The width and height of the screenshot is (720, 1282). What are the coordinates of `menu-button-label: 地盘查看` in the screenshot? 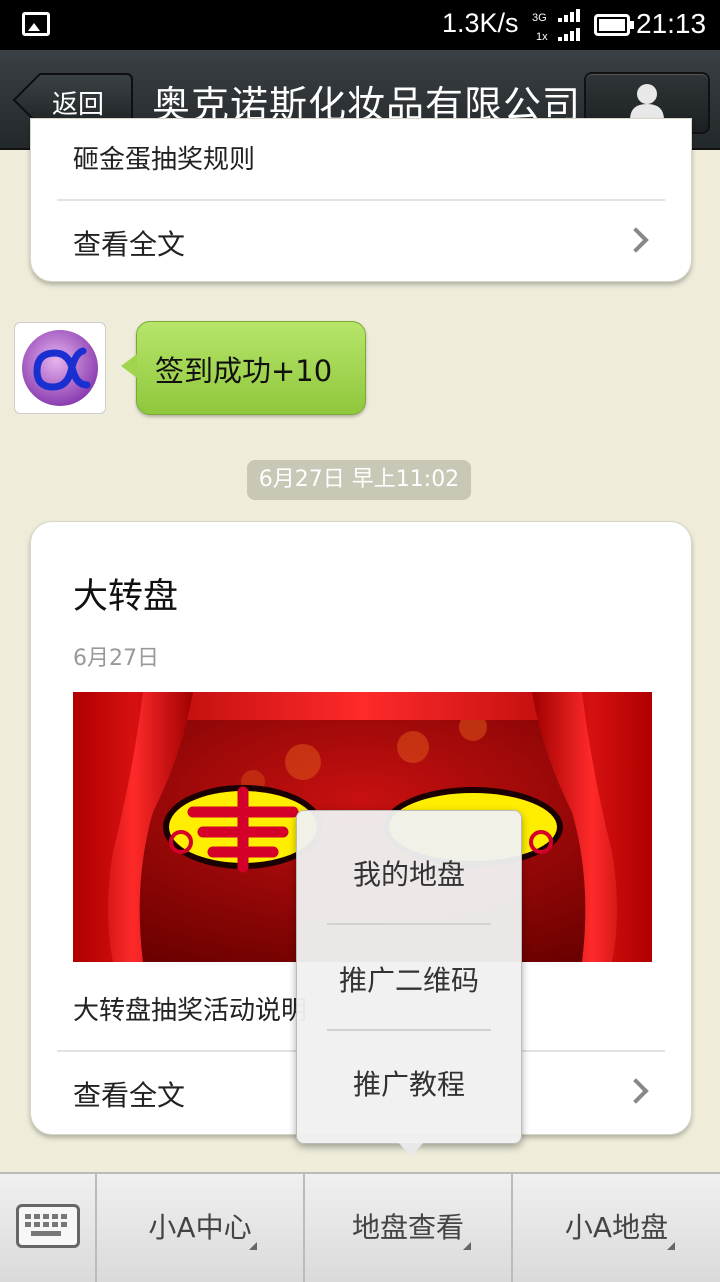 It's located at (407, 1227).